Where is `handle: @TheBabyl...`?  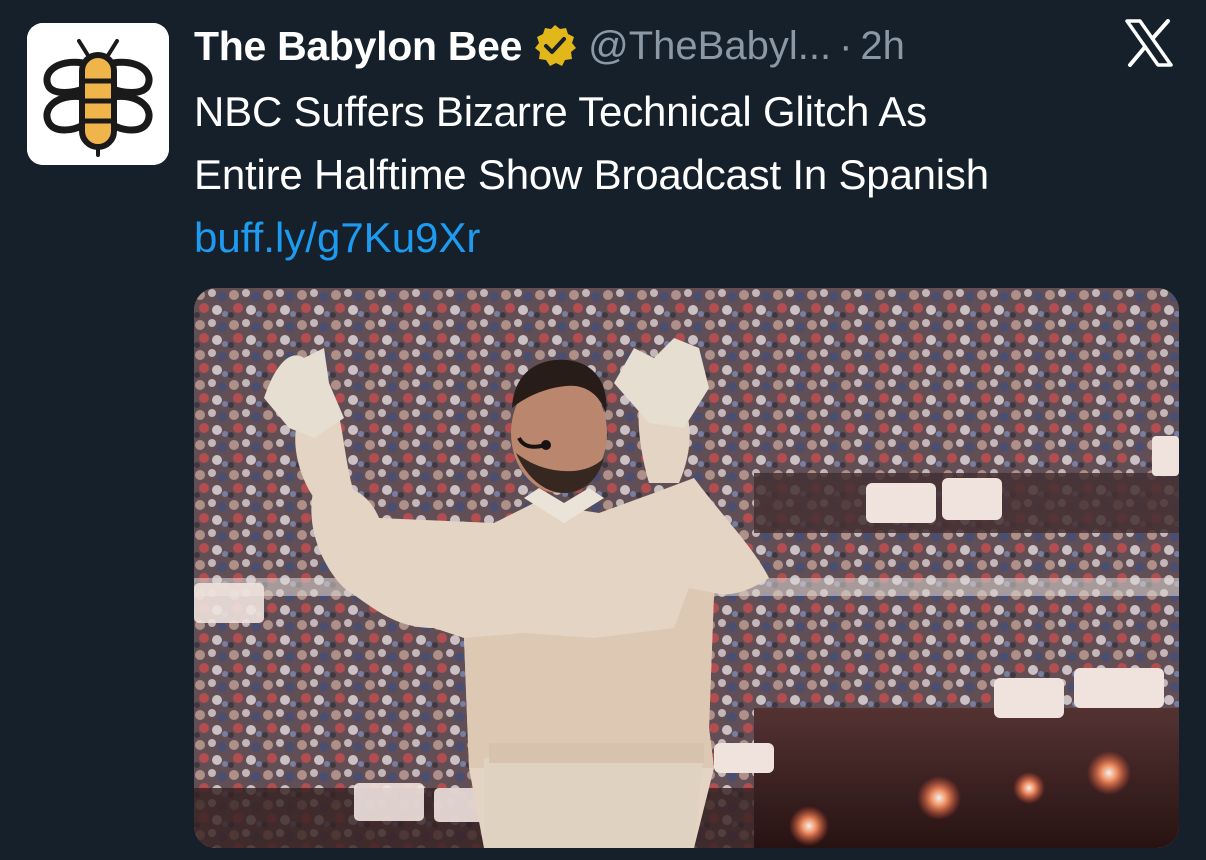
handle: @TheBabyl... is located at coordinates (709, 46).